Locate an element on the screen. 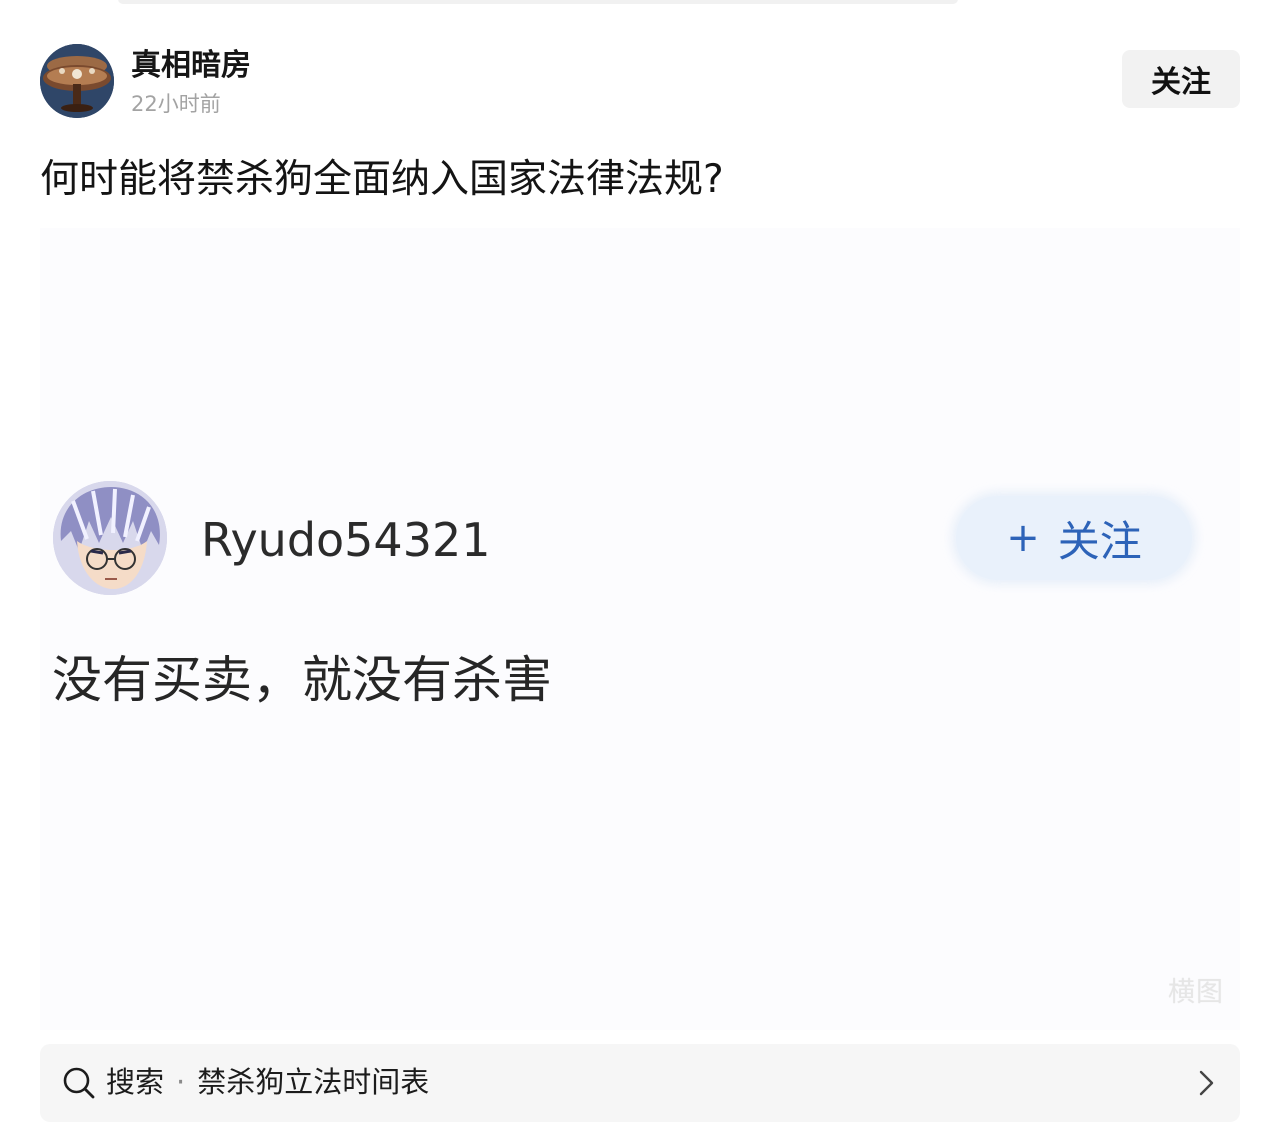 This screenshot has height=1129, width=1280. image-orientation-badge: 横图 is located at coordinates (1196, 992).